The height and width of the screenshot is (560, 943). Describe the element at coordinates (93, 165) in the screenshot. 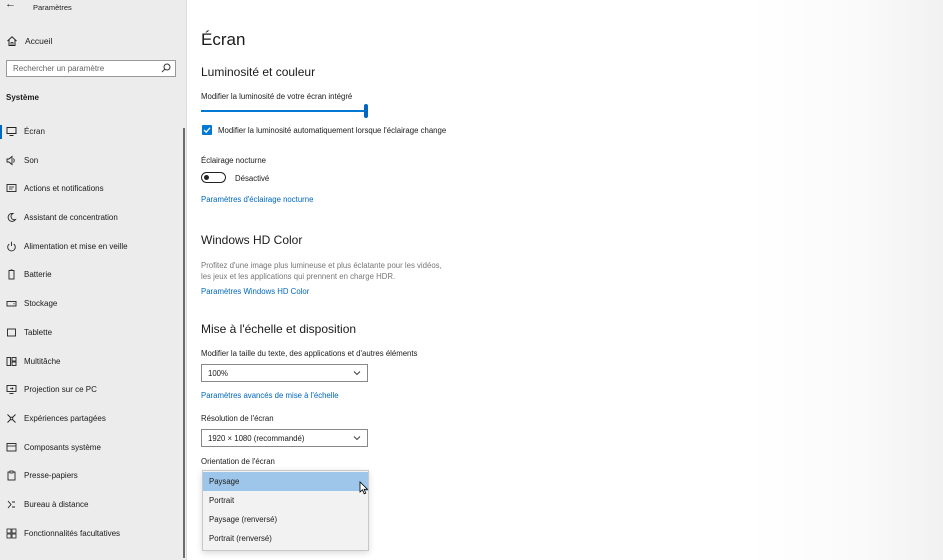

I see `sidebar-item-son: Son` at that location.